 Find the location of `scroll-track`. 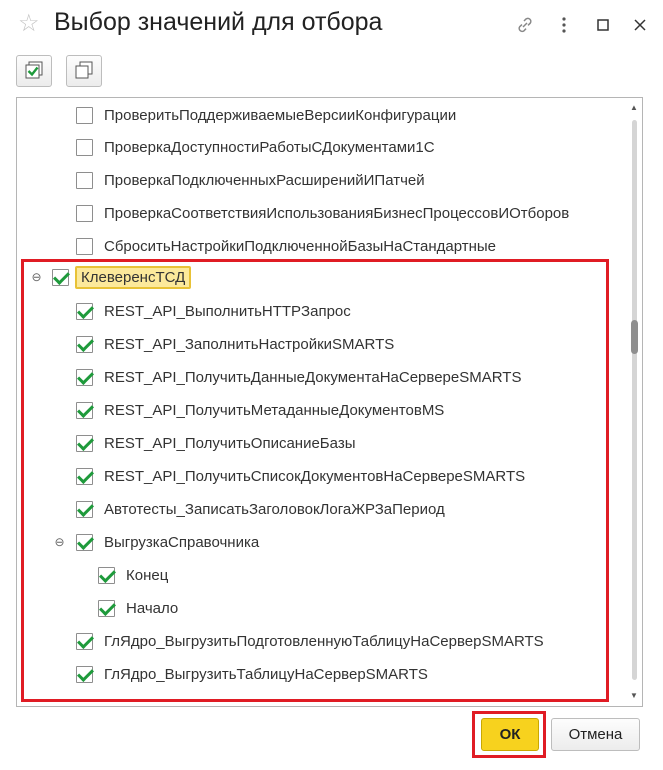

scroll-track is located at coordinates (634, 400).